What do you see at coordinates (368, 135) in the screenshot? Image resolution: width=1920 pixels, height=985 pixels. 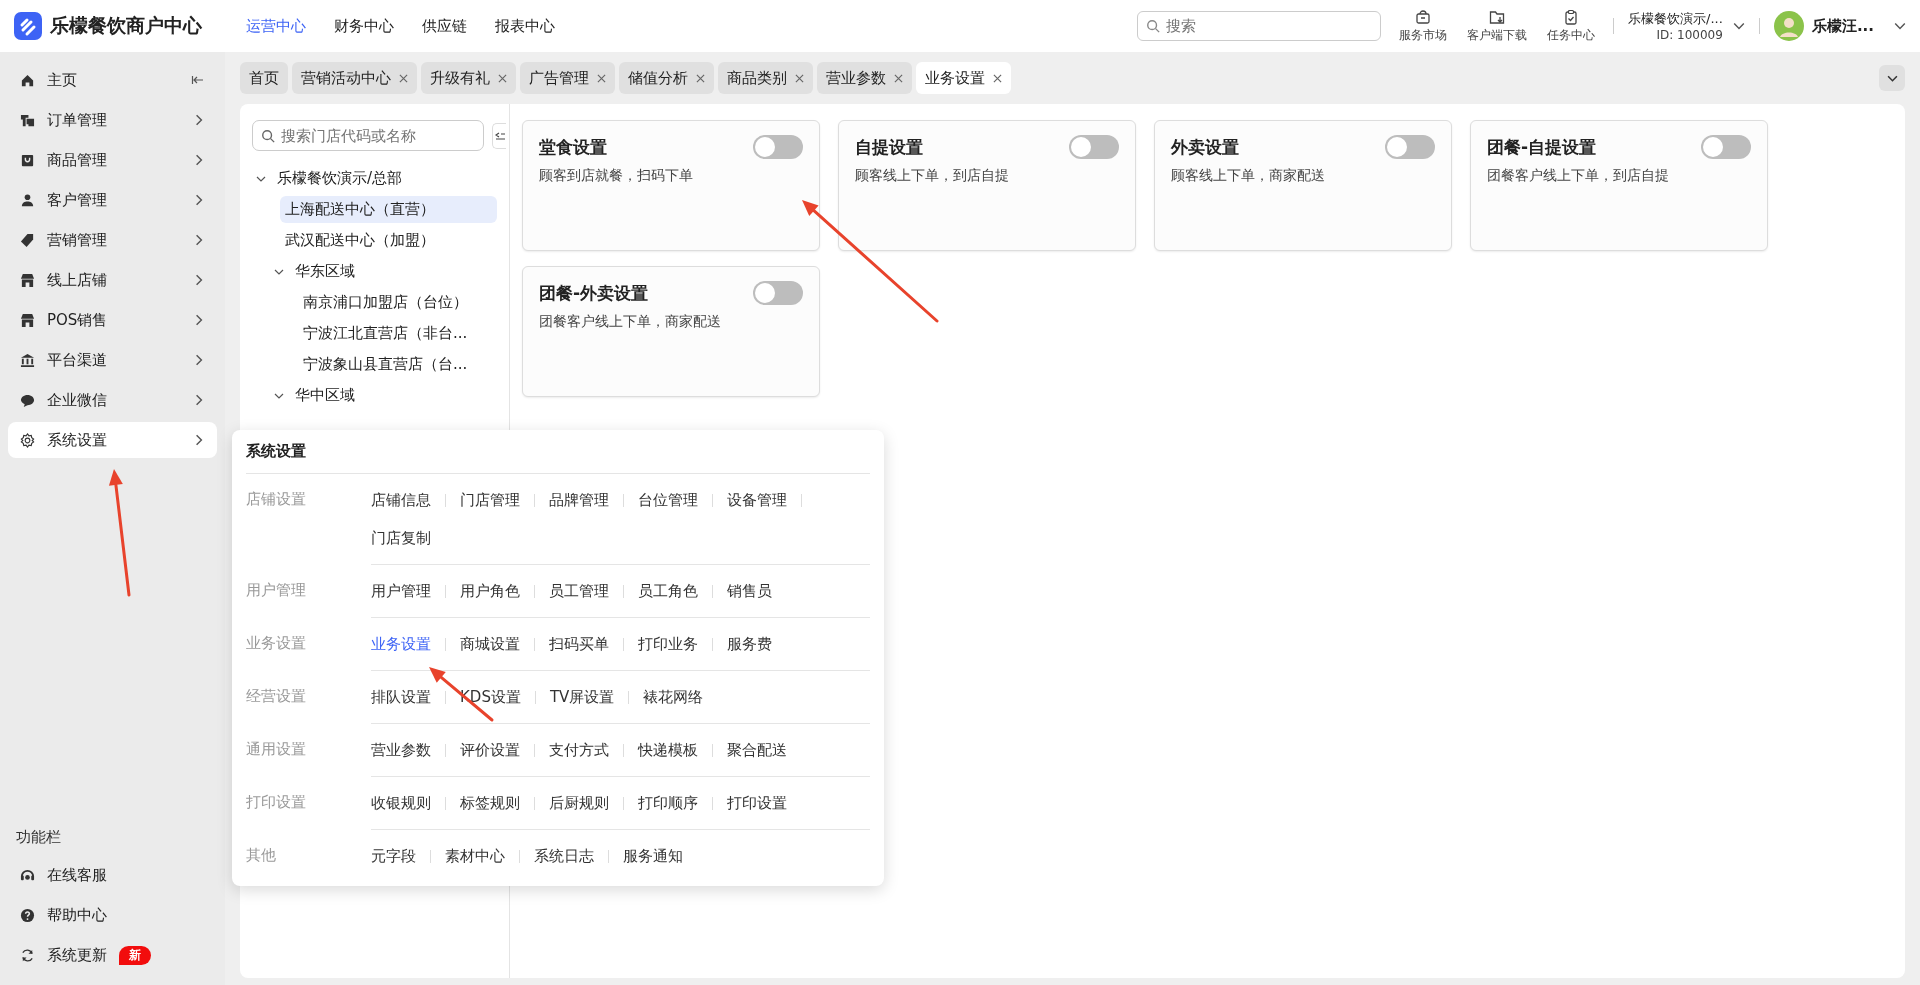 I see `store-search-field: 搜索门店代码或名称` at bounding box center [368, 135].